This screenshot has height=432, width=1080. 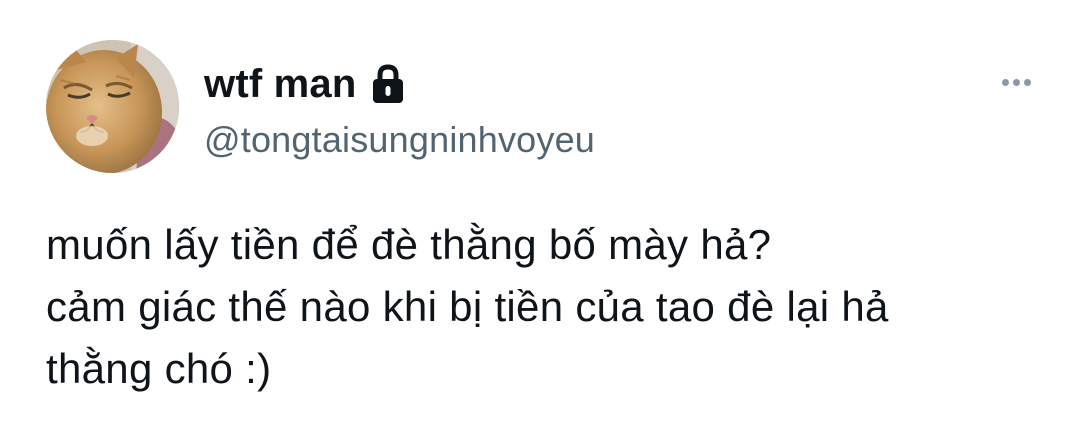 What do you see at coordinates (388, 84) in the screenshot?
I see `lock-icon` at bounding box center [388, 84].